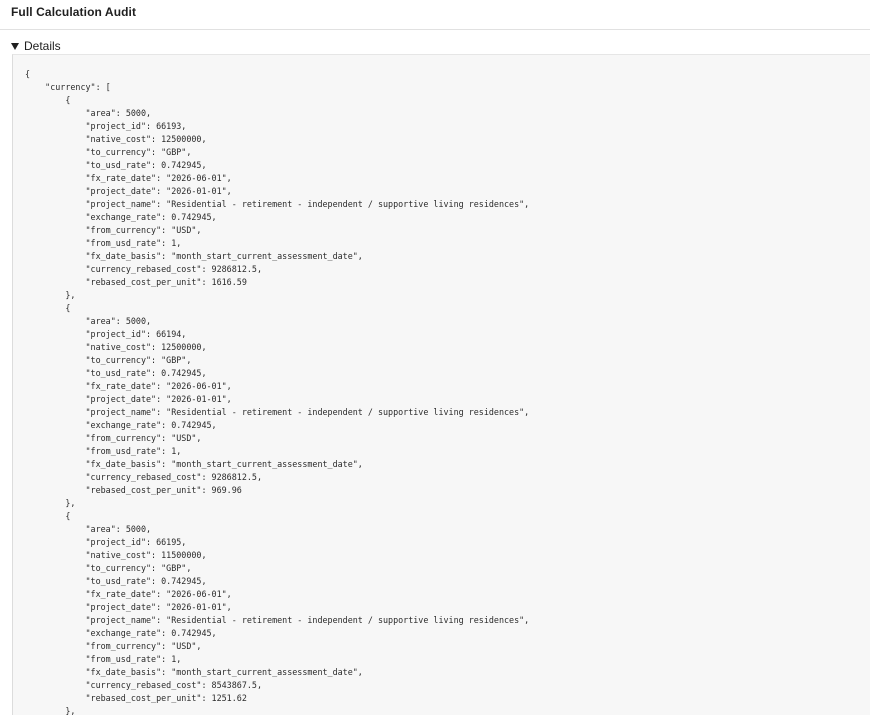  What do you see at coordinates (133, 490) in the screenshot?
I see `code-line: "rebased_cost_per_unit": 969.96` at bounding box center [133, 490].